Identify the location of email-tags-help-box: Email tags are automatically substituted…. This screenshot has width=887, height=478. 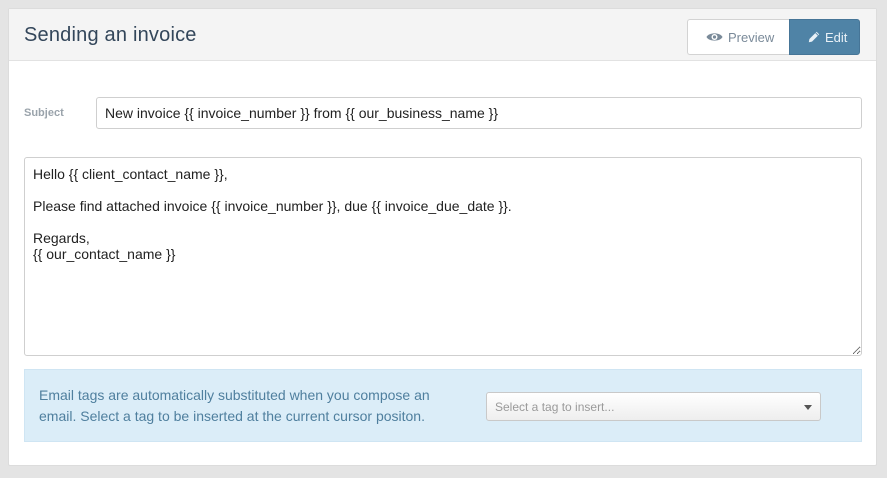
(443, 405).